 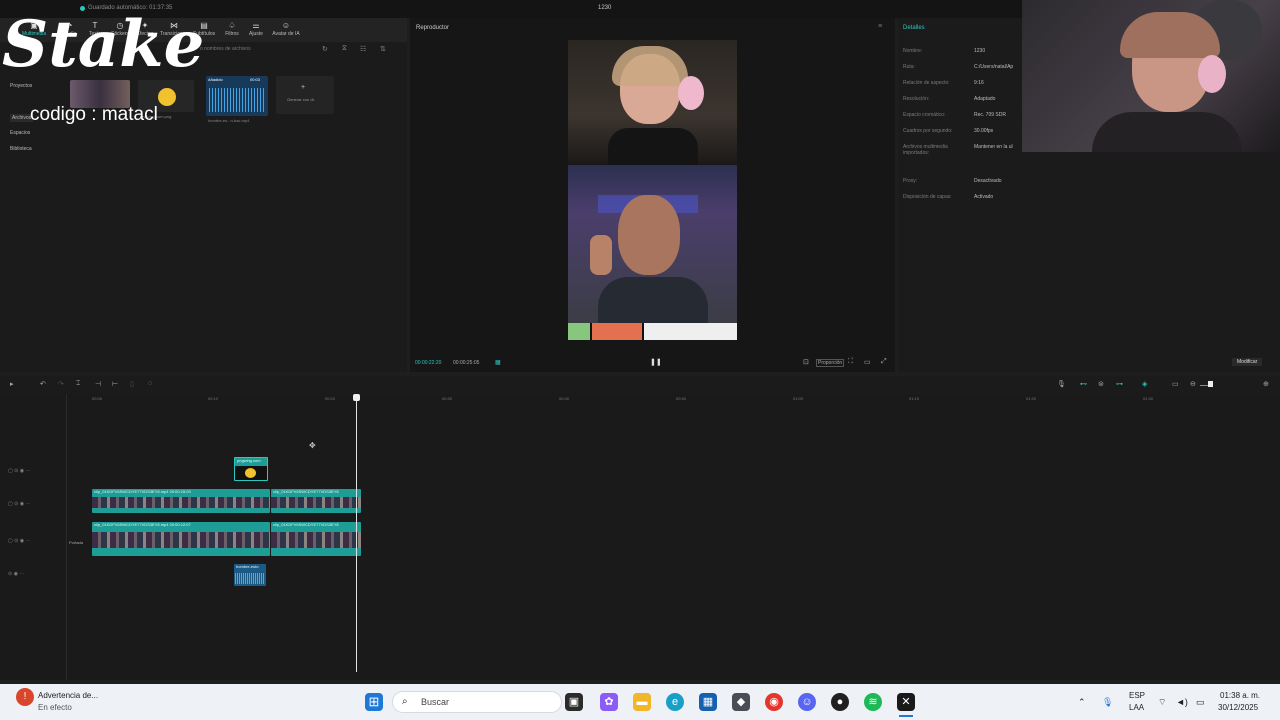 What do you see at coordinates (477, 702) in the screenshot?
I see `taskbar-search: ⌕ Buscar` at bounding box center [477, 702].